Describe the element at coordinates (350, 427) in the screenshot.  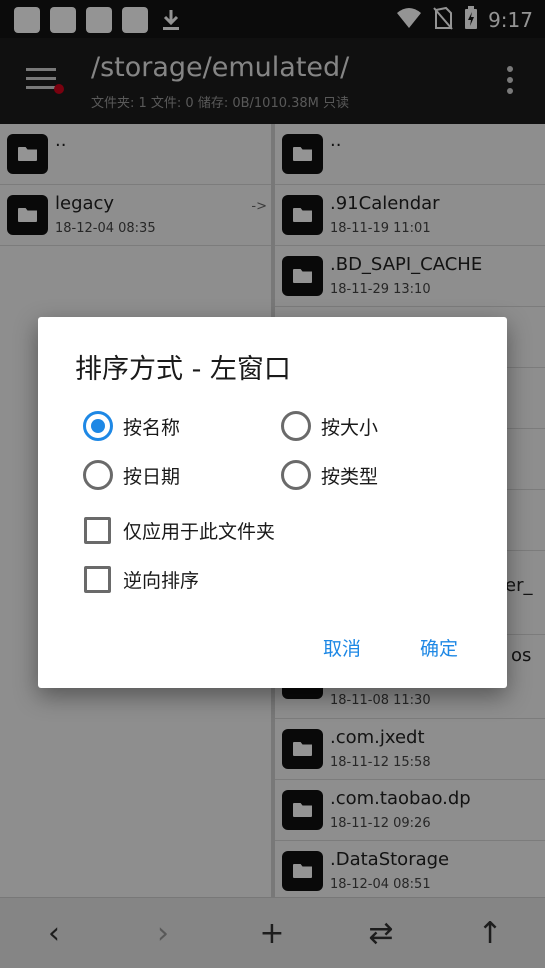
I see `radio-label: 按大小` at that location.